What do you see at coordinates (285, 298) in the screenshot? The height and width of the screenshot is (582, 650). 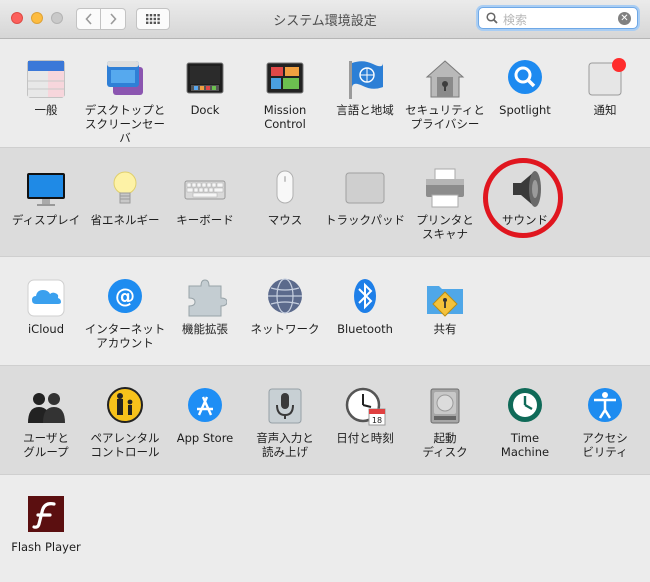 I see `network-icon` at bounding box center [285, 298].